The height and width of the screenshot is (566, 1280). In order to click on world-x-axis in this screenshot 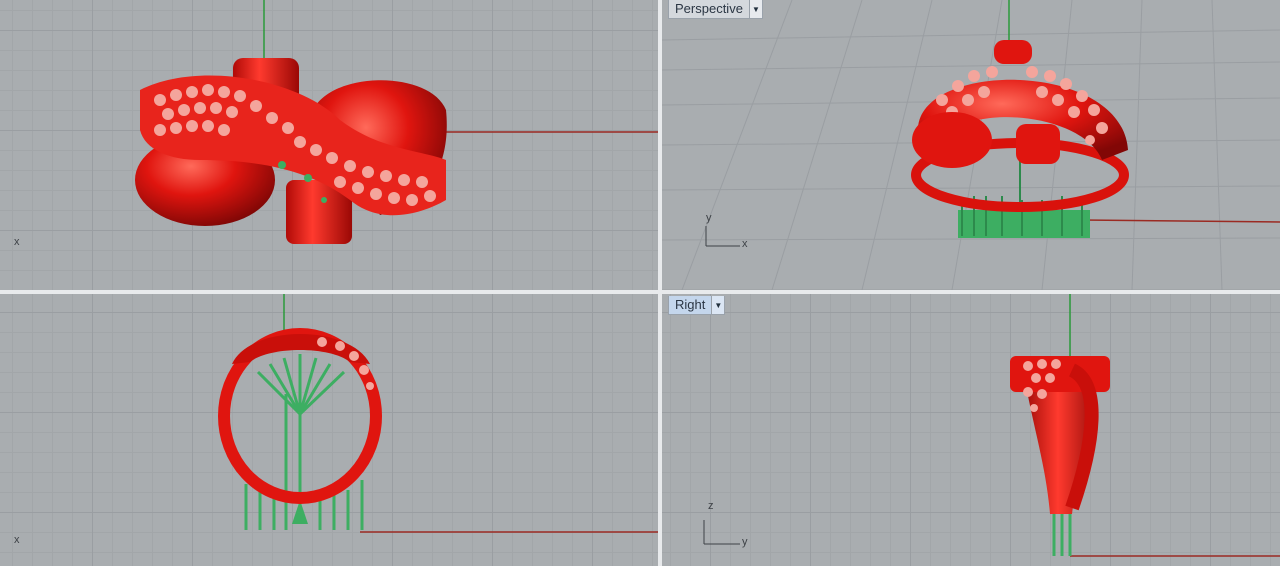, I will do `click(1180, 221)`.